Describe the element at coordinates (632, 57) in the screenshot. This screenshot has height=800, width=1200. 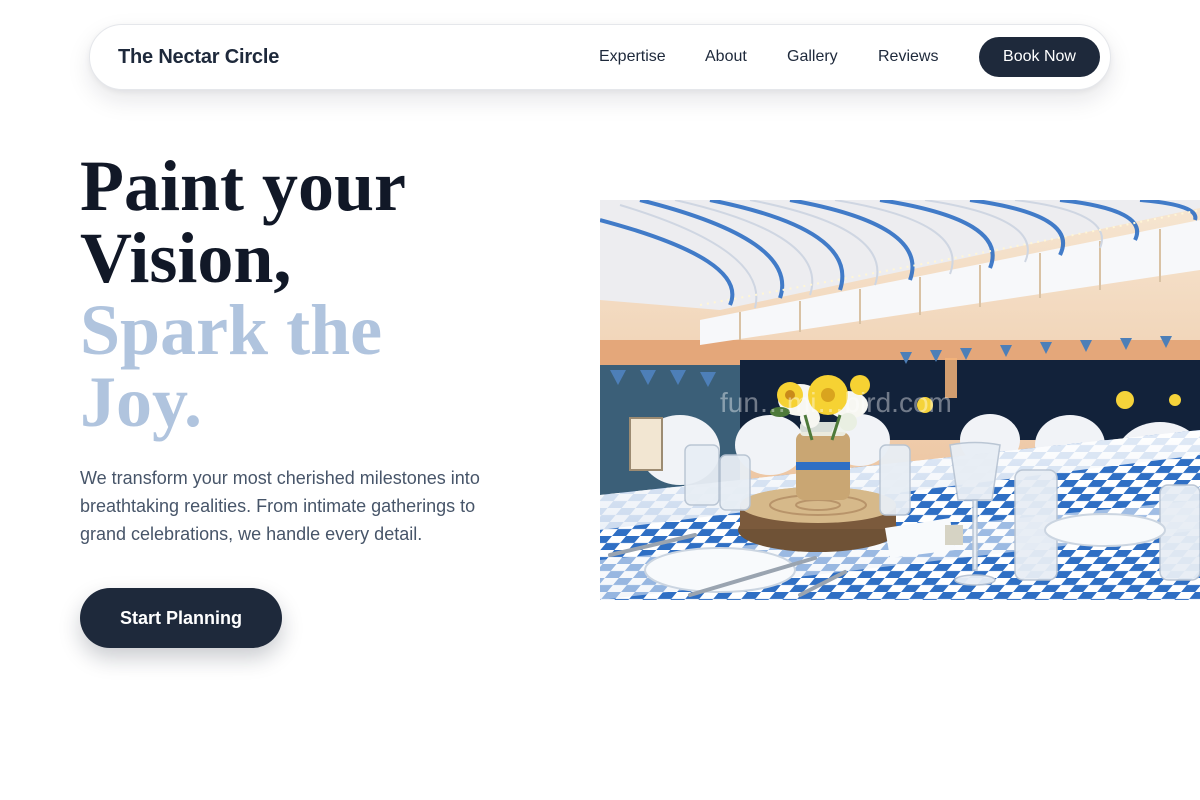
I see `nav-link-expertise: Expertise` at that location.